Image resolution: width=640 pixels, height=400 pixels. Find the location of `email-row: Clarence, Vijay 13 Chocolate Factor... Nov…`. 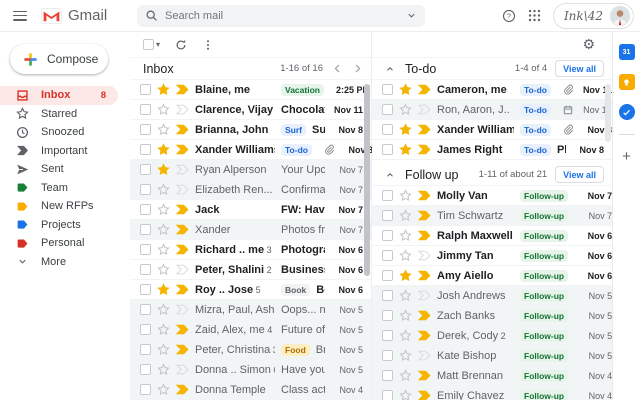

email-row: Clarence, Vijay 13 Chocolate Factor... Nov… is located at coordinates (250, 110).